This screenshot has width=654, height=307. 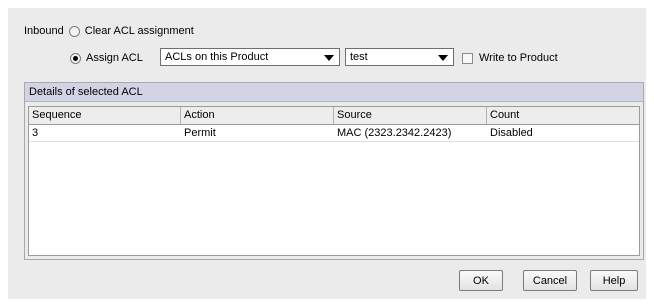 I want to click on assign-acl-radio, so click(x=75, y=58).